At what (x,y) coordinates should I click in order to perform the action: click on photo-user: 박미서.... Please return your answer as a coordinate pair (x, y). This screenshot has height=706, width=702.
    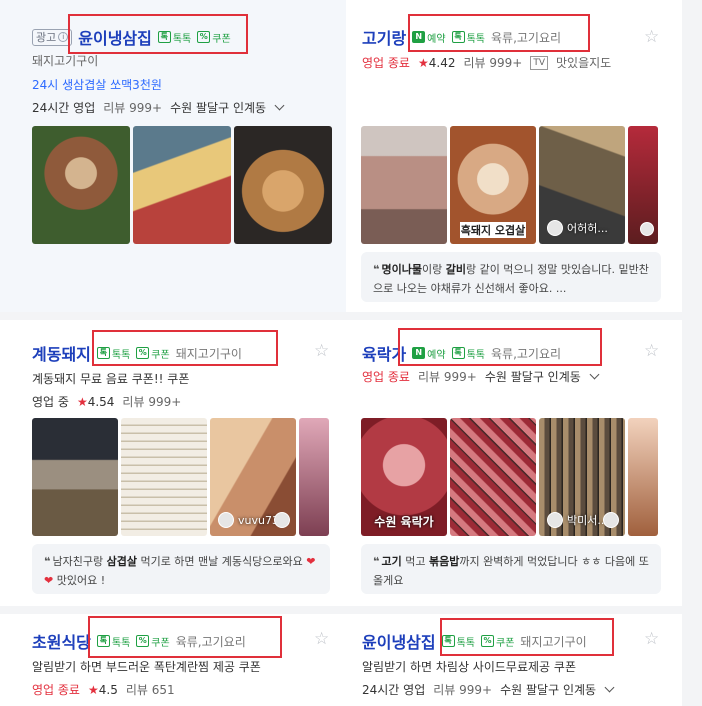
    Looking at the image, I should click on (577, 520).